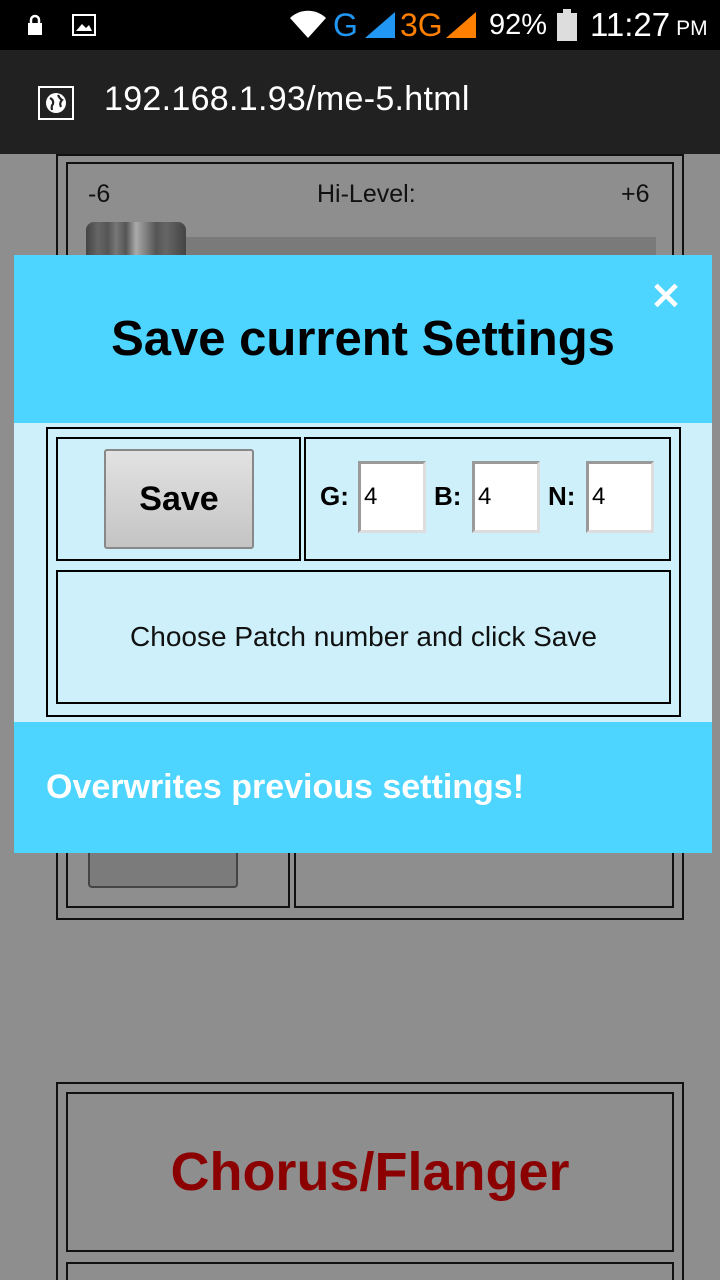 This screenshot has width=720, height=1280. I want to click on clock: 11:27 PM, so click(649, 25).